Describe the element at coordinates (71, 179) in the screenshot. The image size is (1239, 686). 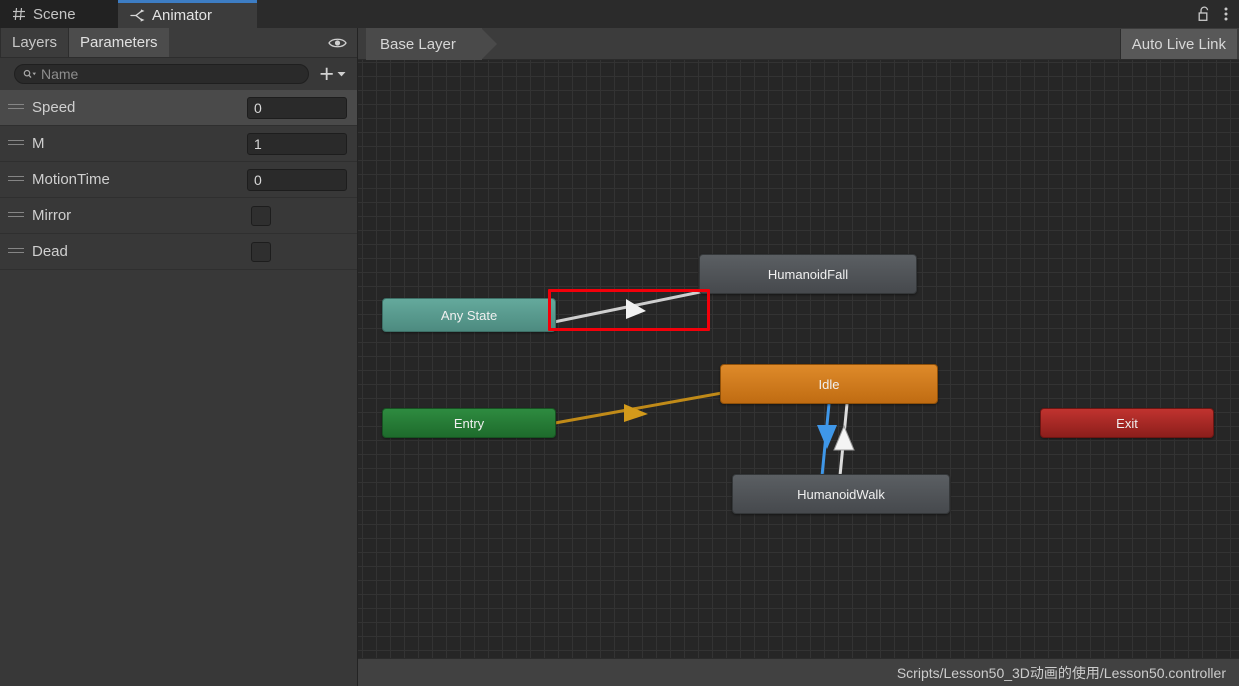
I see `parameter-name: MotionTime` at that location.